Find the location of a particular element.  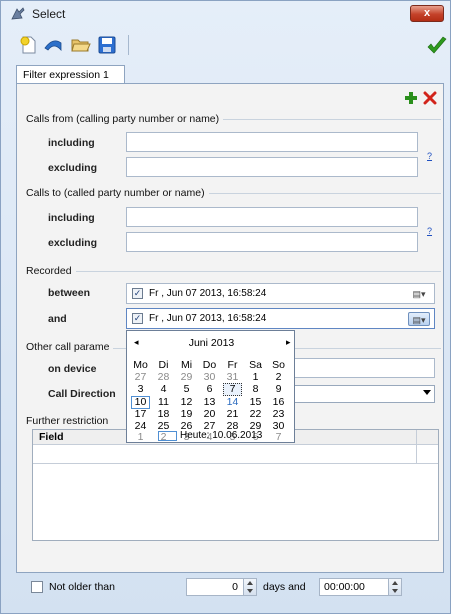

day-cell: 29 is located at coordinates (186, 377).